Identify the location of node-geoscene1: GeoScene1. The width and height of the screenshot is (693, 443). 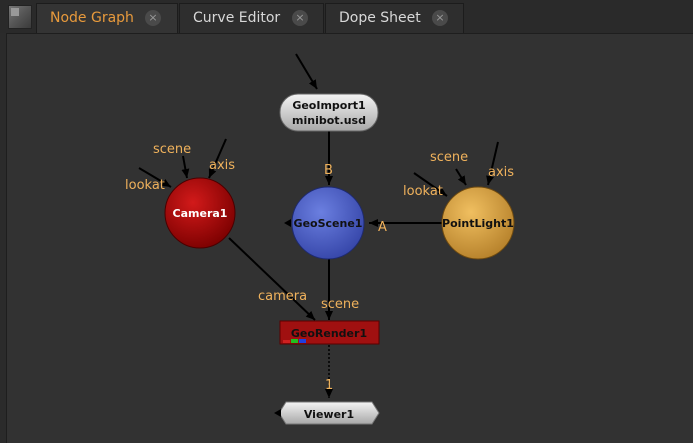
(324, 223).